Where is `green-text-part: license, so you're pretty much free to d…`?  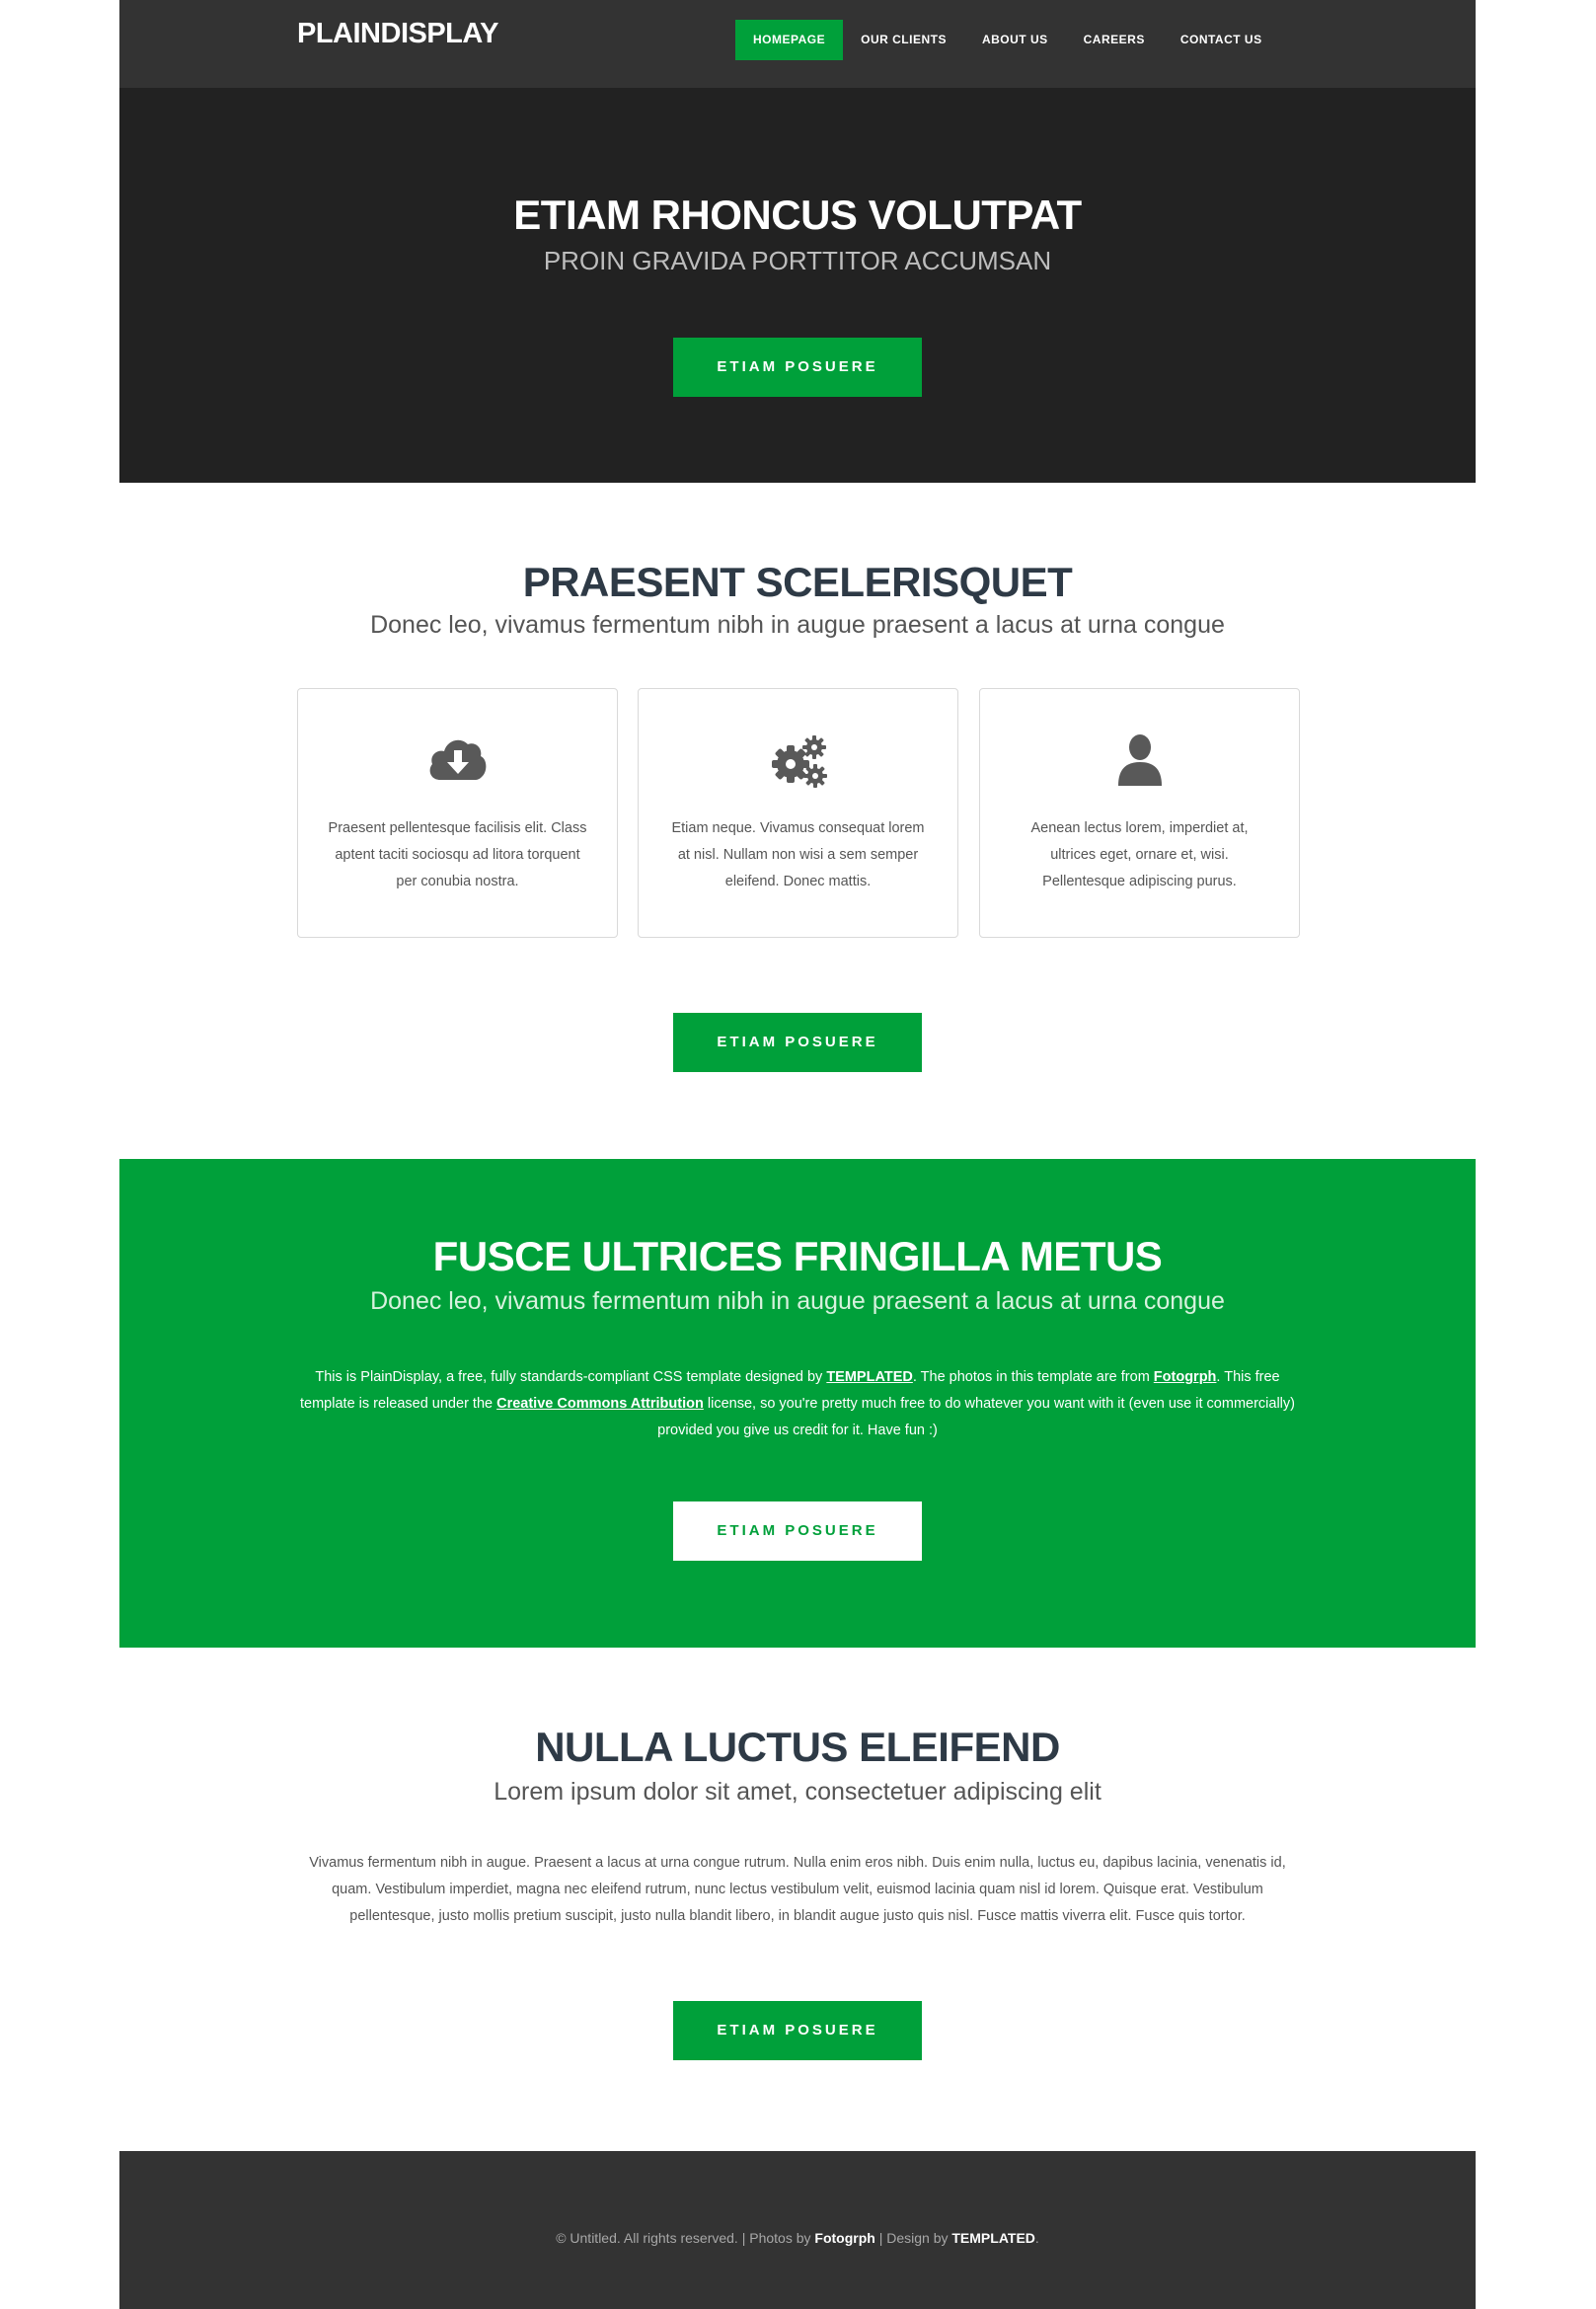 green-text-part: license, so you're pretty much free to d… is located at coordinates (976, 1417).